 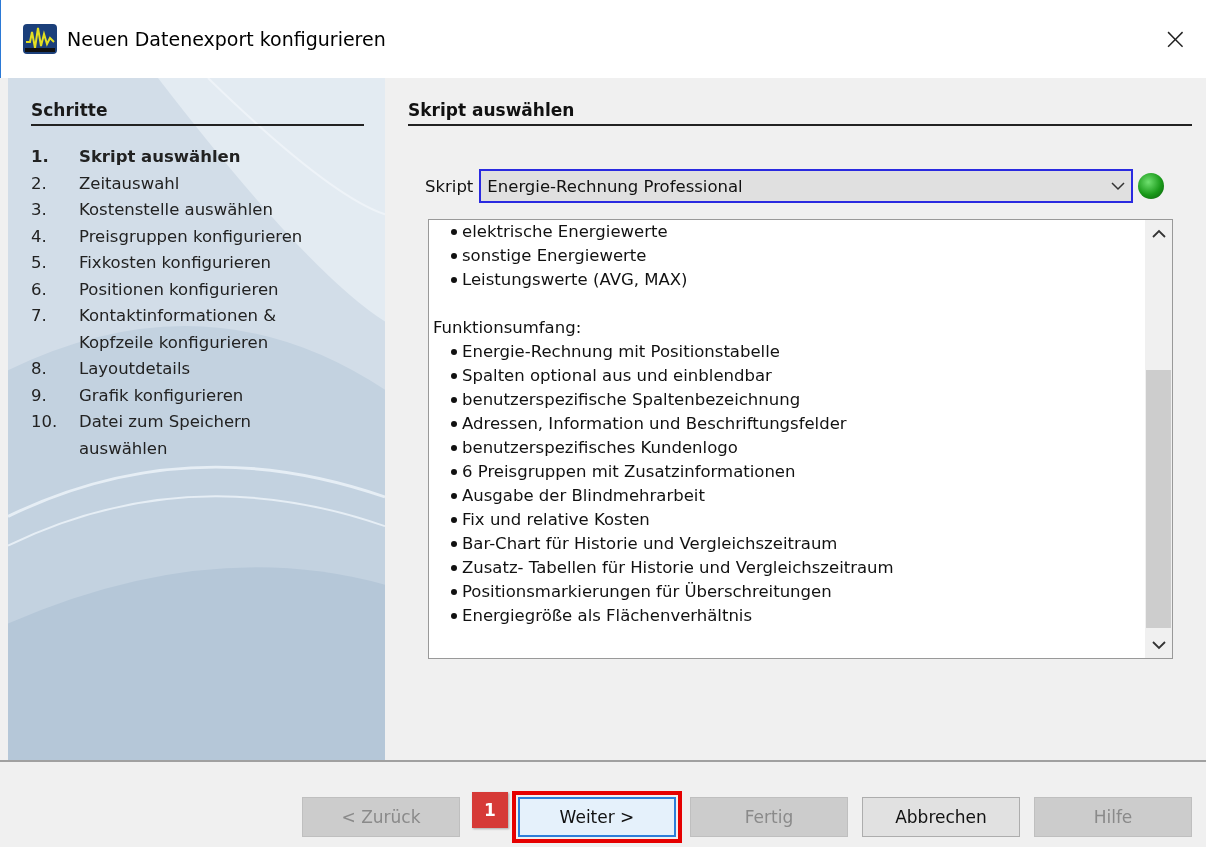 I want to click on script-label: Skript, so click(x=449, y=186).